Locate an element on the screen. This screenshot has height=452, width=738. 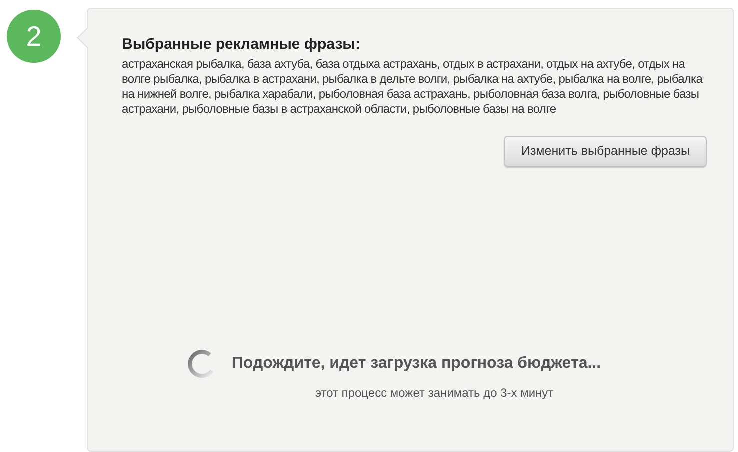
loading-note: этот процесс может занимать до 3-х минут is located at coordinates (434, 393).